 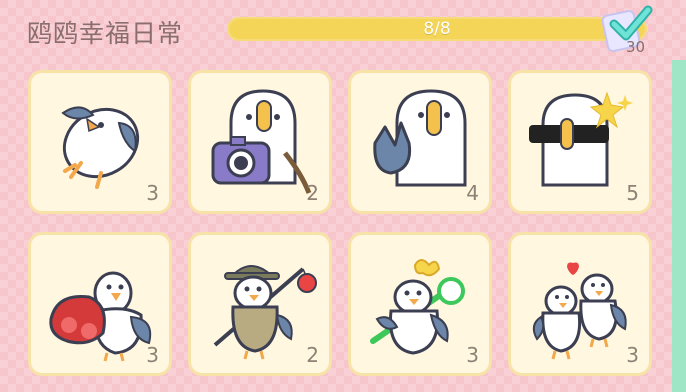 I want to click on card-gull-tumble: 3, so click(x=100, y=142).